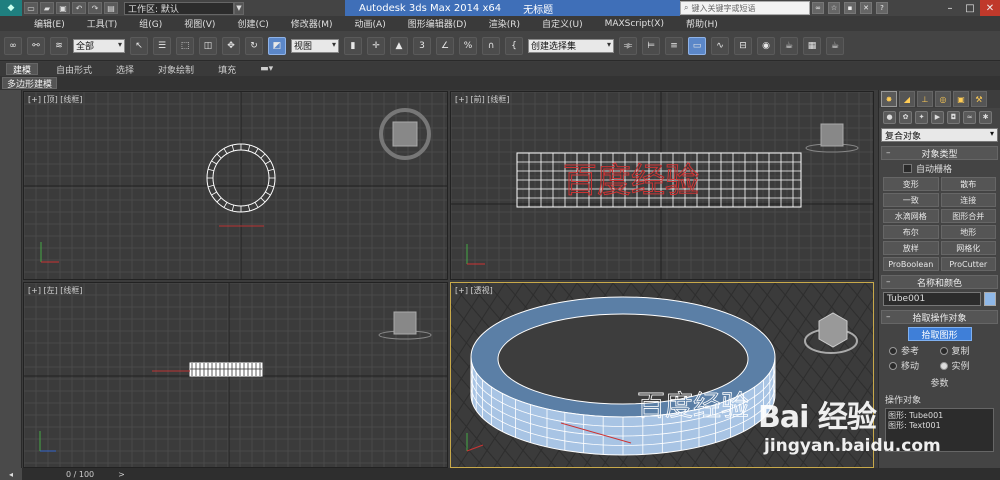 This screenshot has height=480, width=1000. Describe the element at coordinates (932, 299) in the screenshot. I see `object-name-field: Tube001` at that location.